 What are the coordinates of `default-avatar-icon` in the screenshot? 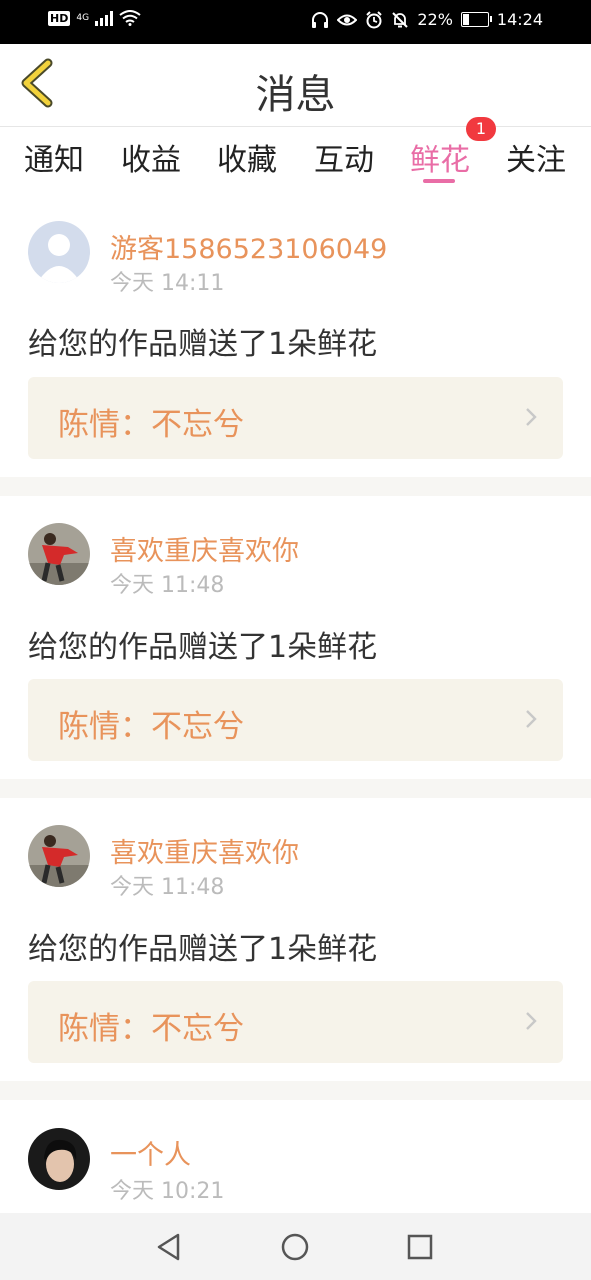 It's located at (59, 252).